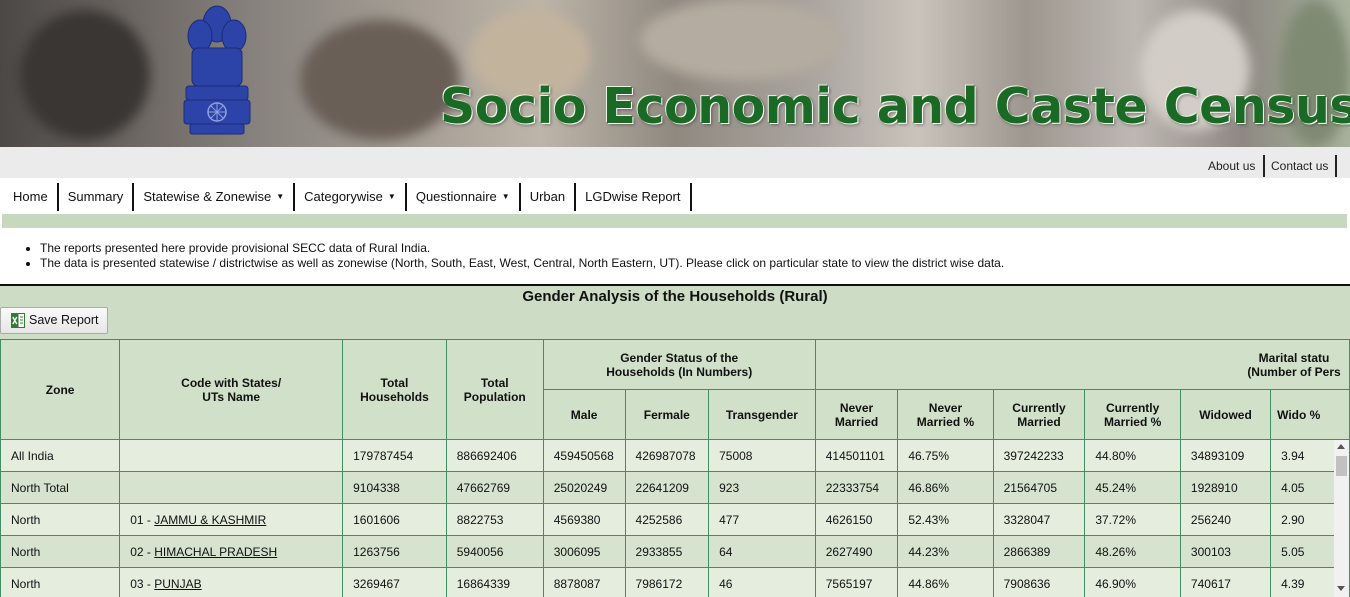  I want to click on nav-label: Questionnaire, so click(456, 196).